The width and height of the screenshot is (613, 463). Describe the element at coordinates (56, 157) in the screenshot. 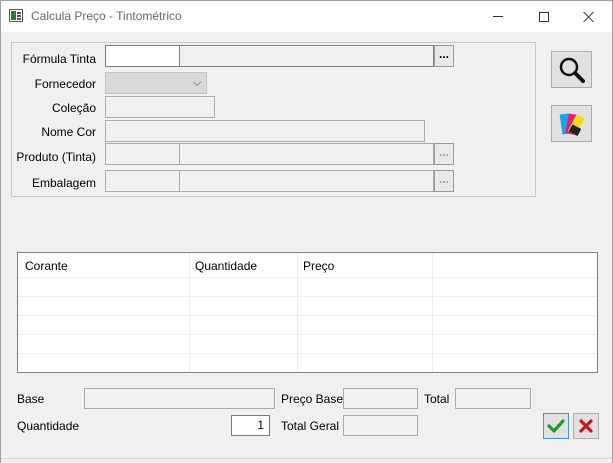

I see `produto-tinta-label: Produto (Tinta)` at that location.